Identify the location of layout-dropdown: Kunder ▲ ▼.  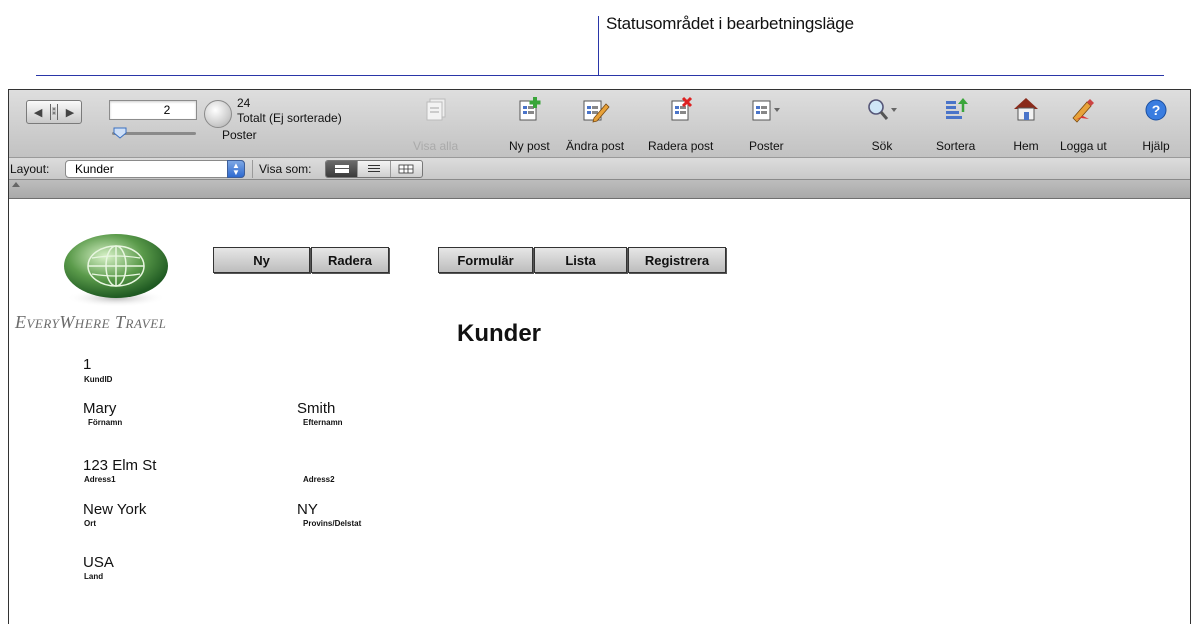
(155, 169).